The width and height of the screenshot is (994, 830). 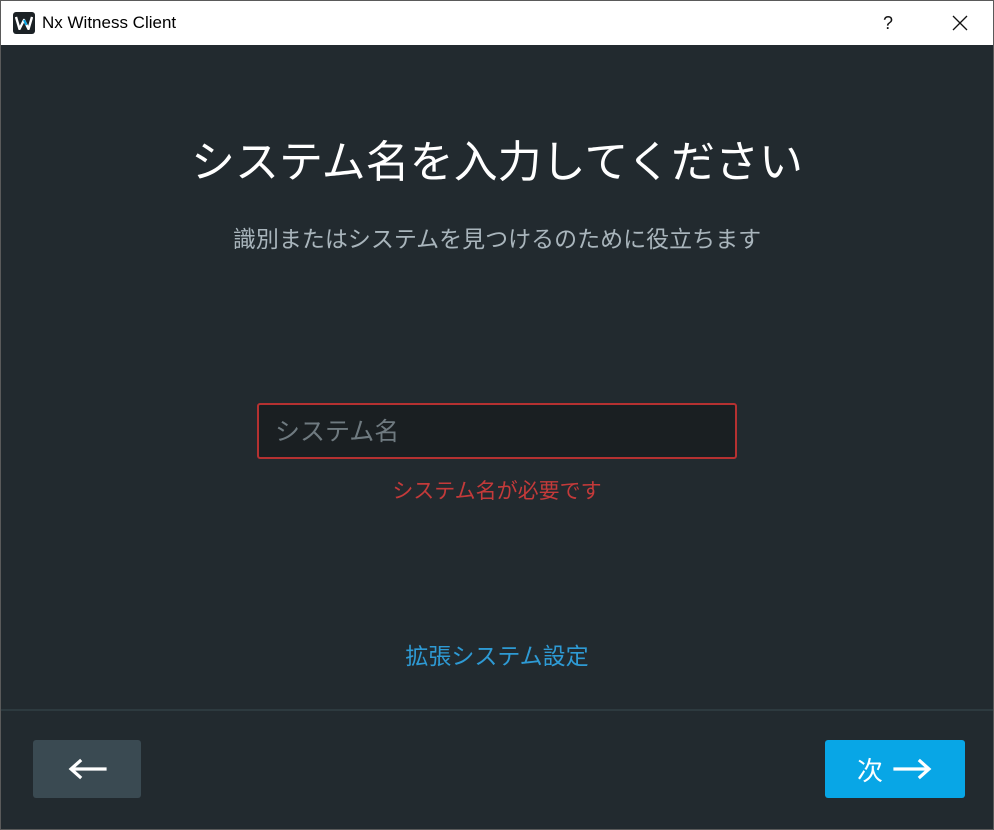 I want to click on advanced-settings-link-row: 拡張システム設定, so click(x=497, y=657).